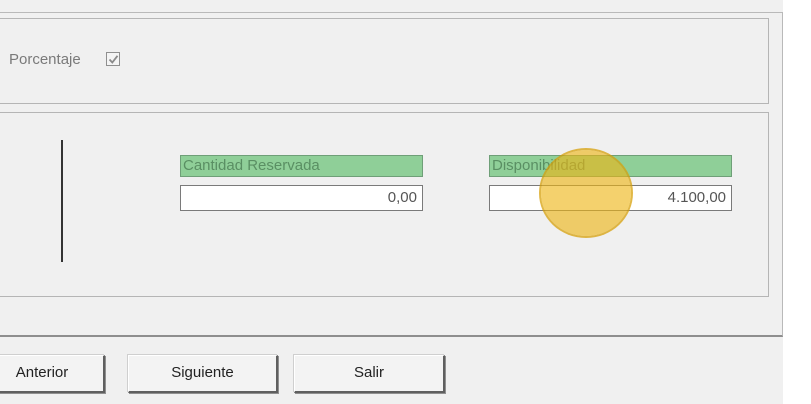 The height and width of the screenshot is (404, 811). I want to click on exit-button: Salir, so click(369, 374).